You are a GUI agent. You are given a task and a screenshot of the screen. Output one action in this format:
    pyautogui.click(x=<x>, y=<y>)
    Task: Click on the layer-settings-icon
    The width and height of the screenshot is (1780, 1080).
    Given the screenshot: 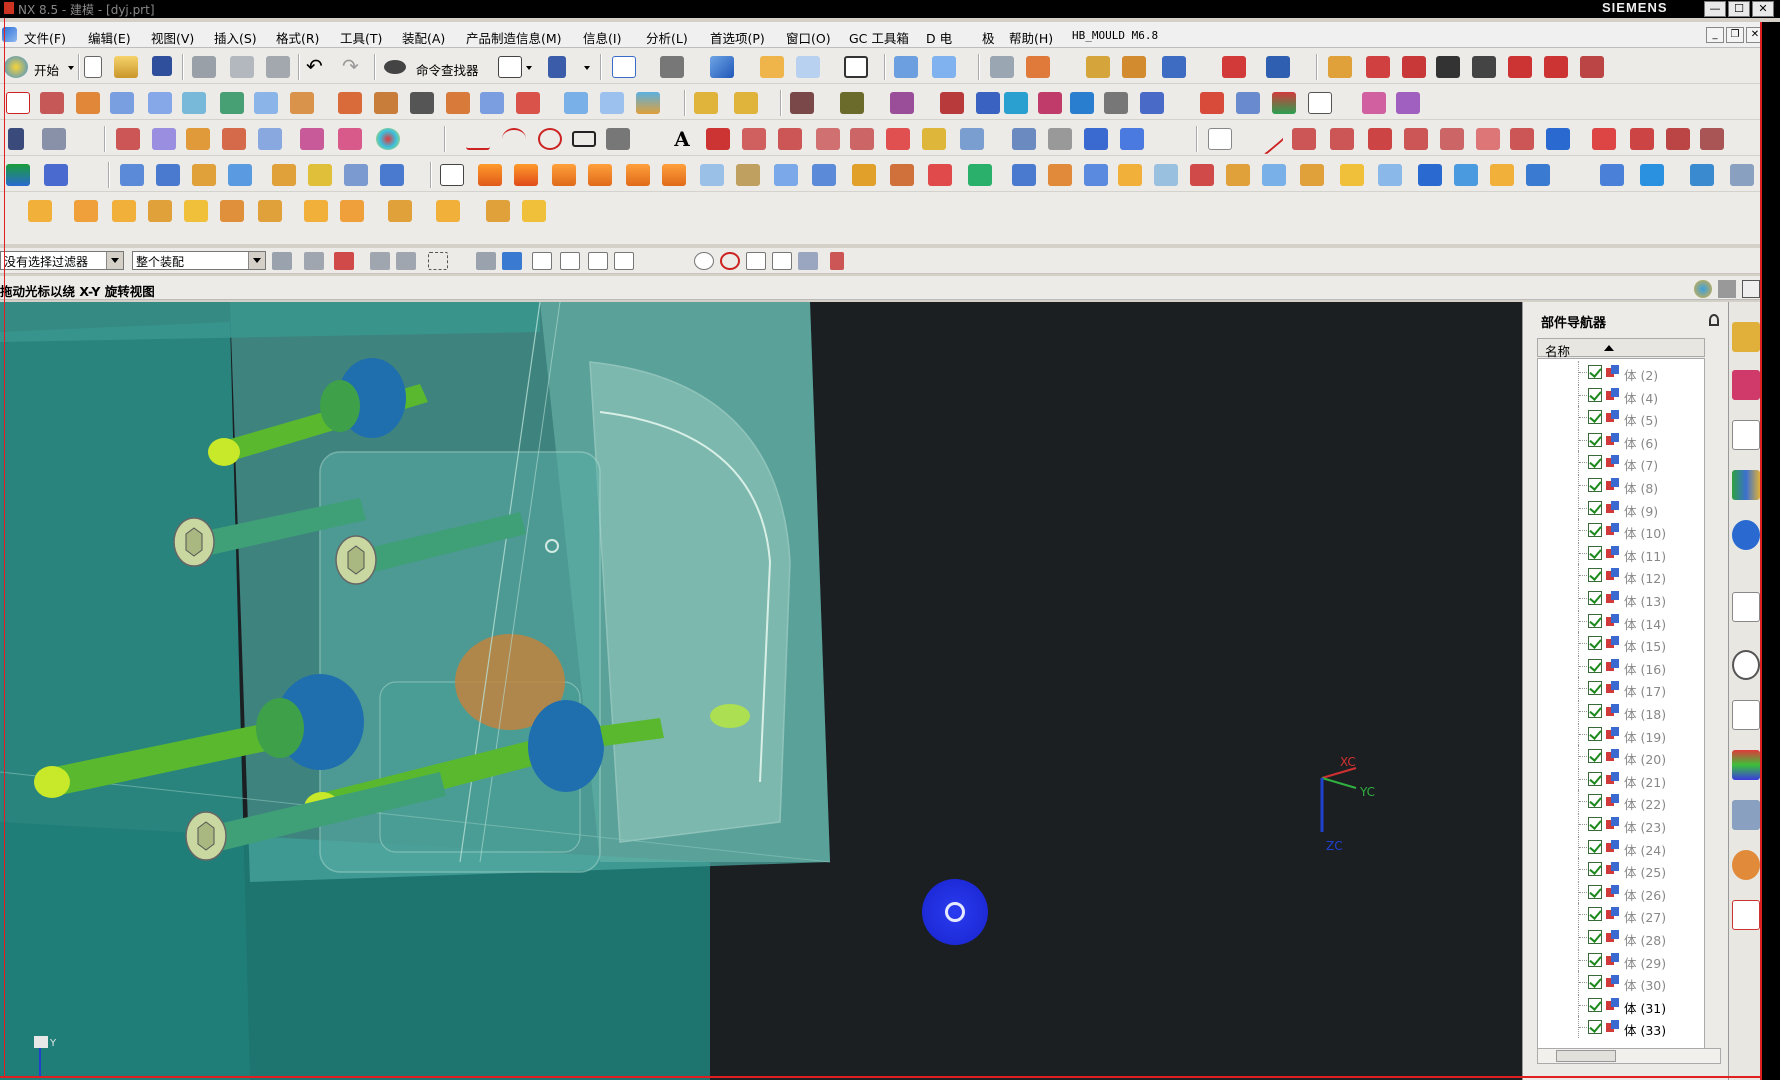 What is the action you would take?
    pyautogui.click(x=1002, y=67)
    